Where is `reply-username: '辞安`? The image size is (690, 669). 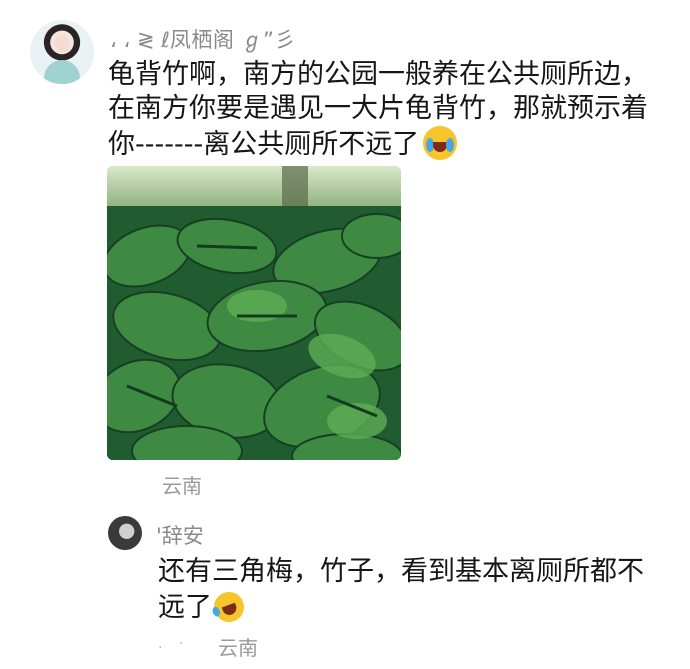 reply-username: '辞安 is located at coordinates (180, 535).